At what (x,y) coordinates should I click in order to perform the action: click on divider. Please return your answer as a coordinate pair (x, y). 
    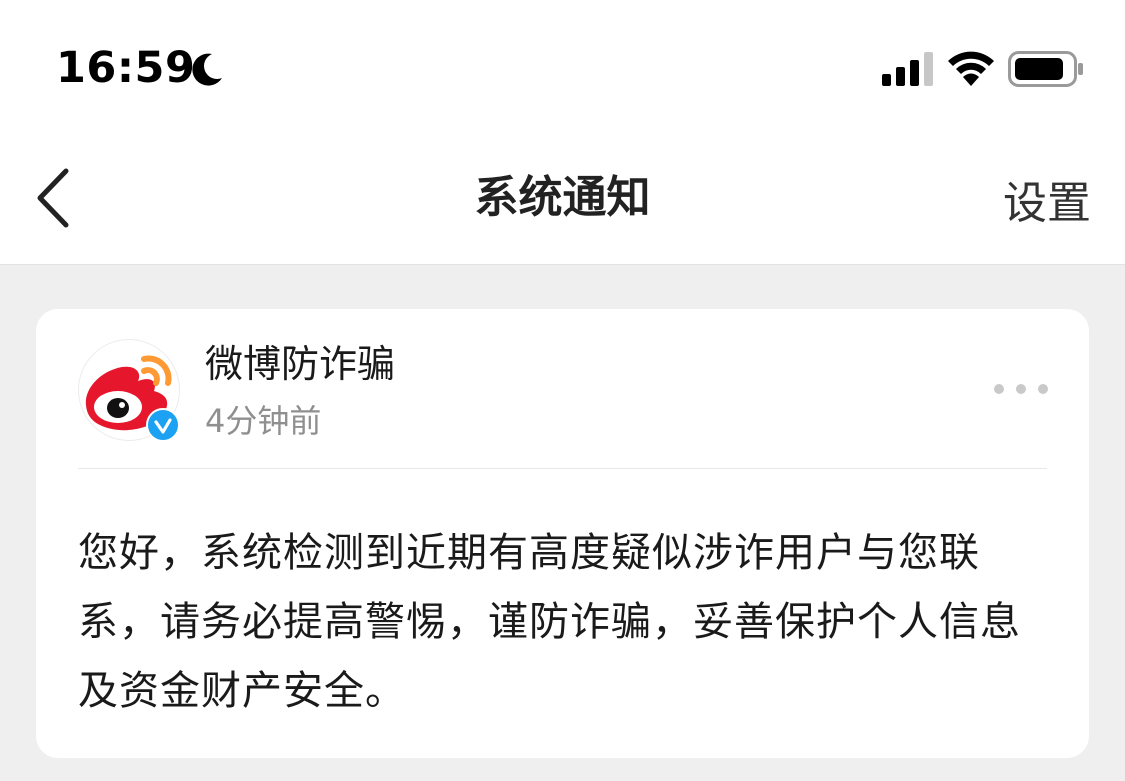
    Looking at the image, I should click on (562, 468).